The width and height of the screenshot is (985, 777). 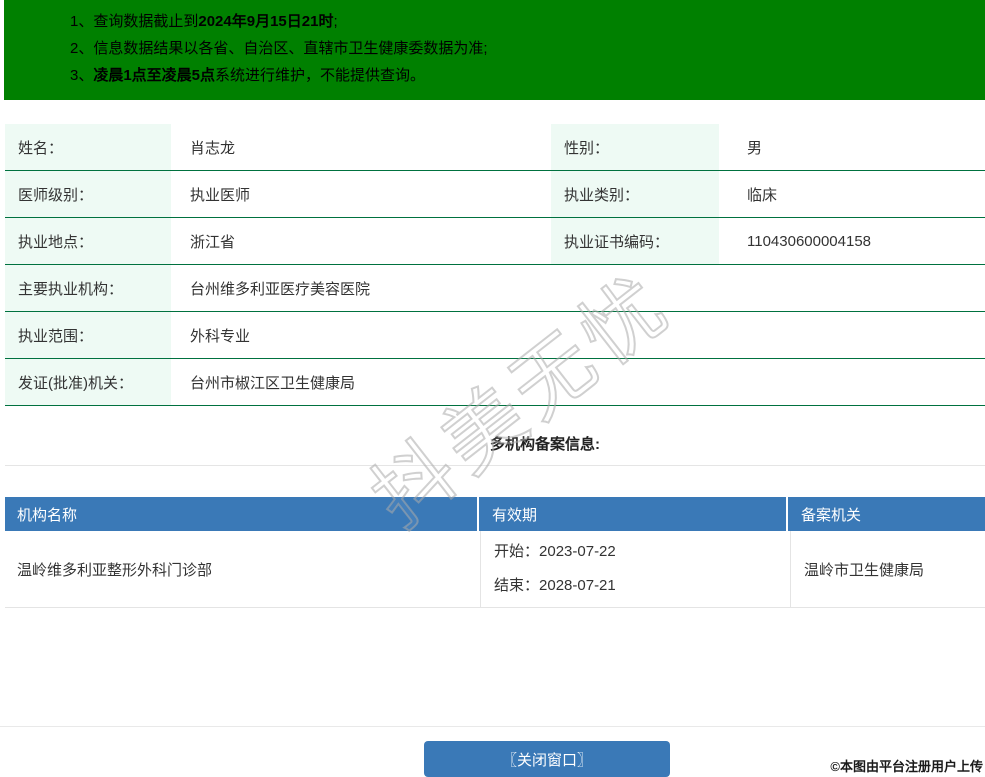 I want to click on field-value-practice-category: 临床, so click(x=762, y=195).